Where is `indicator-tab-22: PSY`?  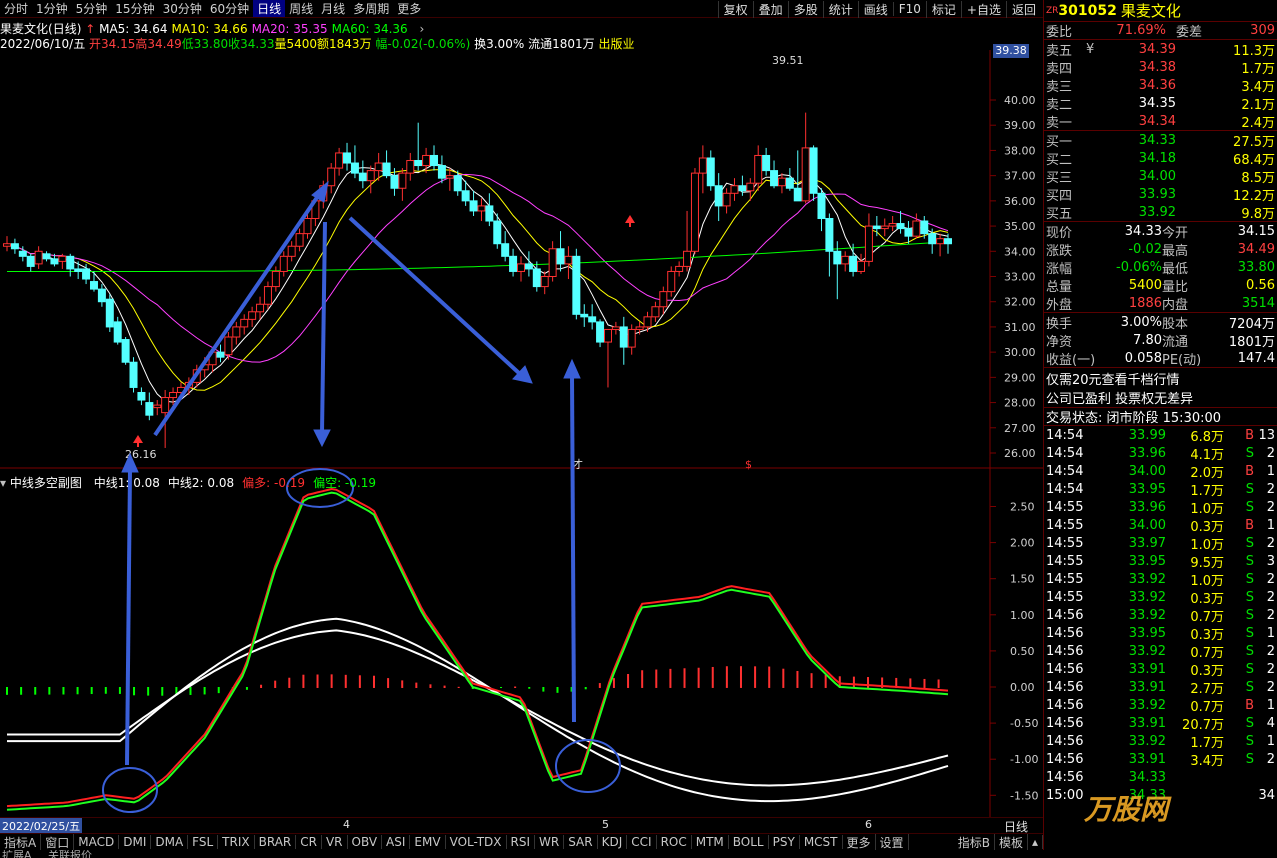 indicator-tab-22: PSY is located at coordinates (784, 842).